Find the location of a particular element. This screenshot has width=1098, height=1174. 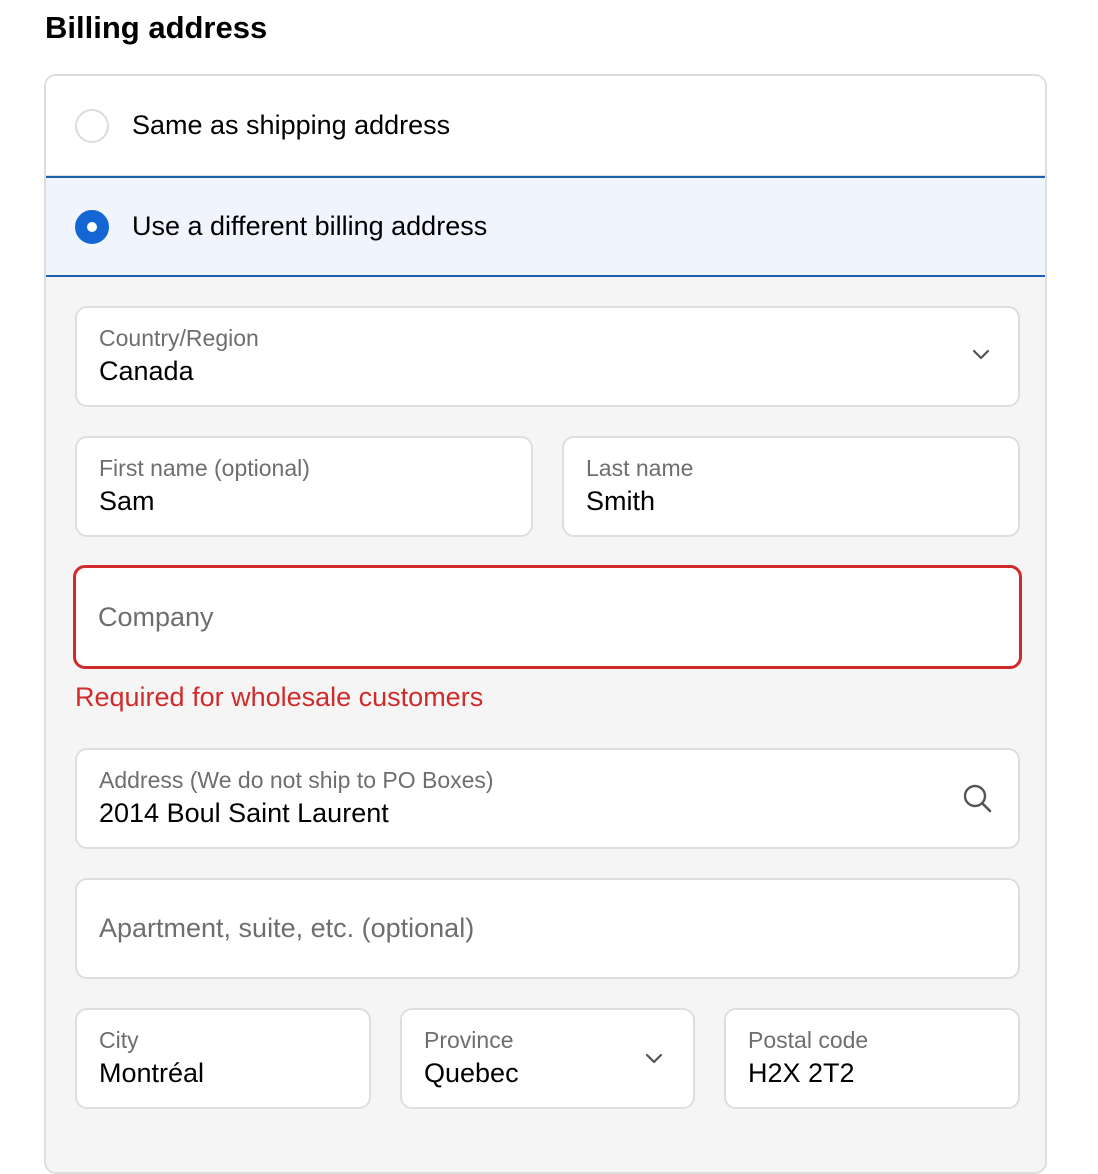

same-as-shipping-option: Same as shipping address is located at coordinates (545, 126).